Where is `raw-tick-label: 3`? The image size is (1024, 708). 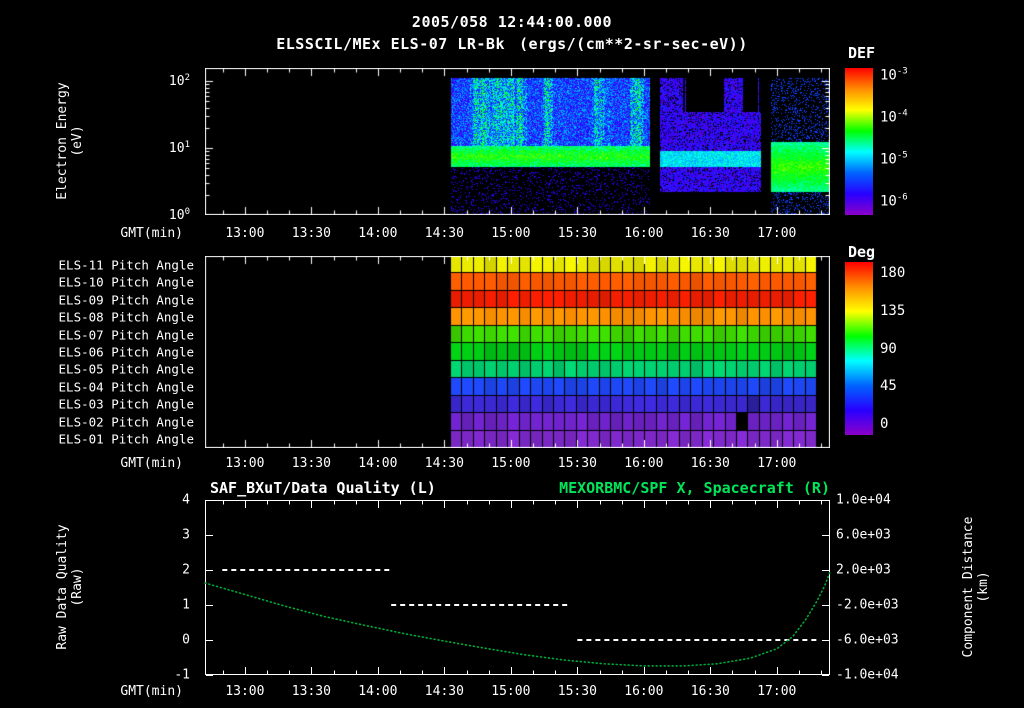
raw-tick-label: 3 is located at coordinates (186, 535).